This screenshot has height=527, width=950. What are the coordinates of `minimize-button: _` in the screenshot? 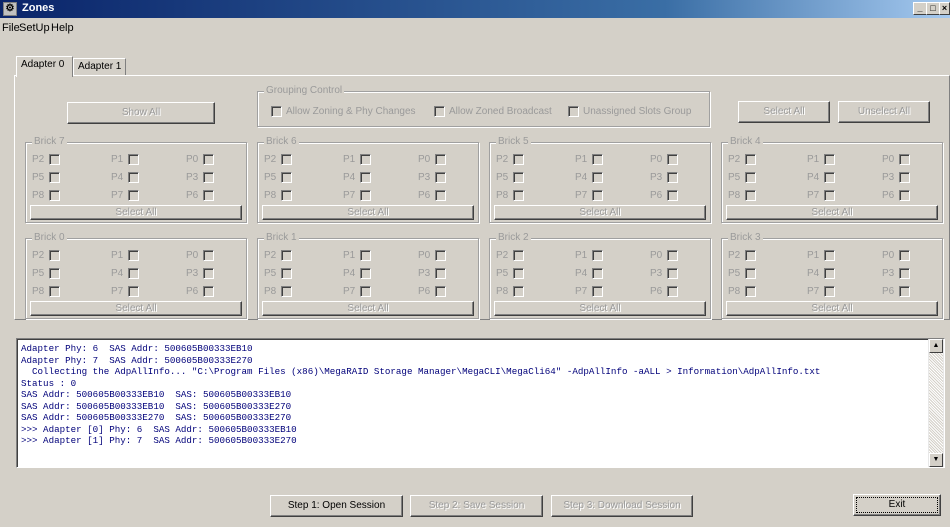 It's located at (920, 8).